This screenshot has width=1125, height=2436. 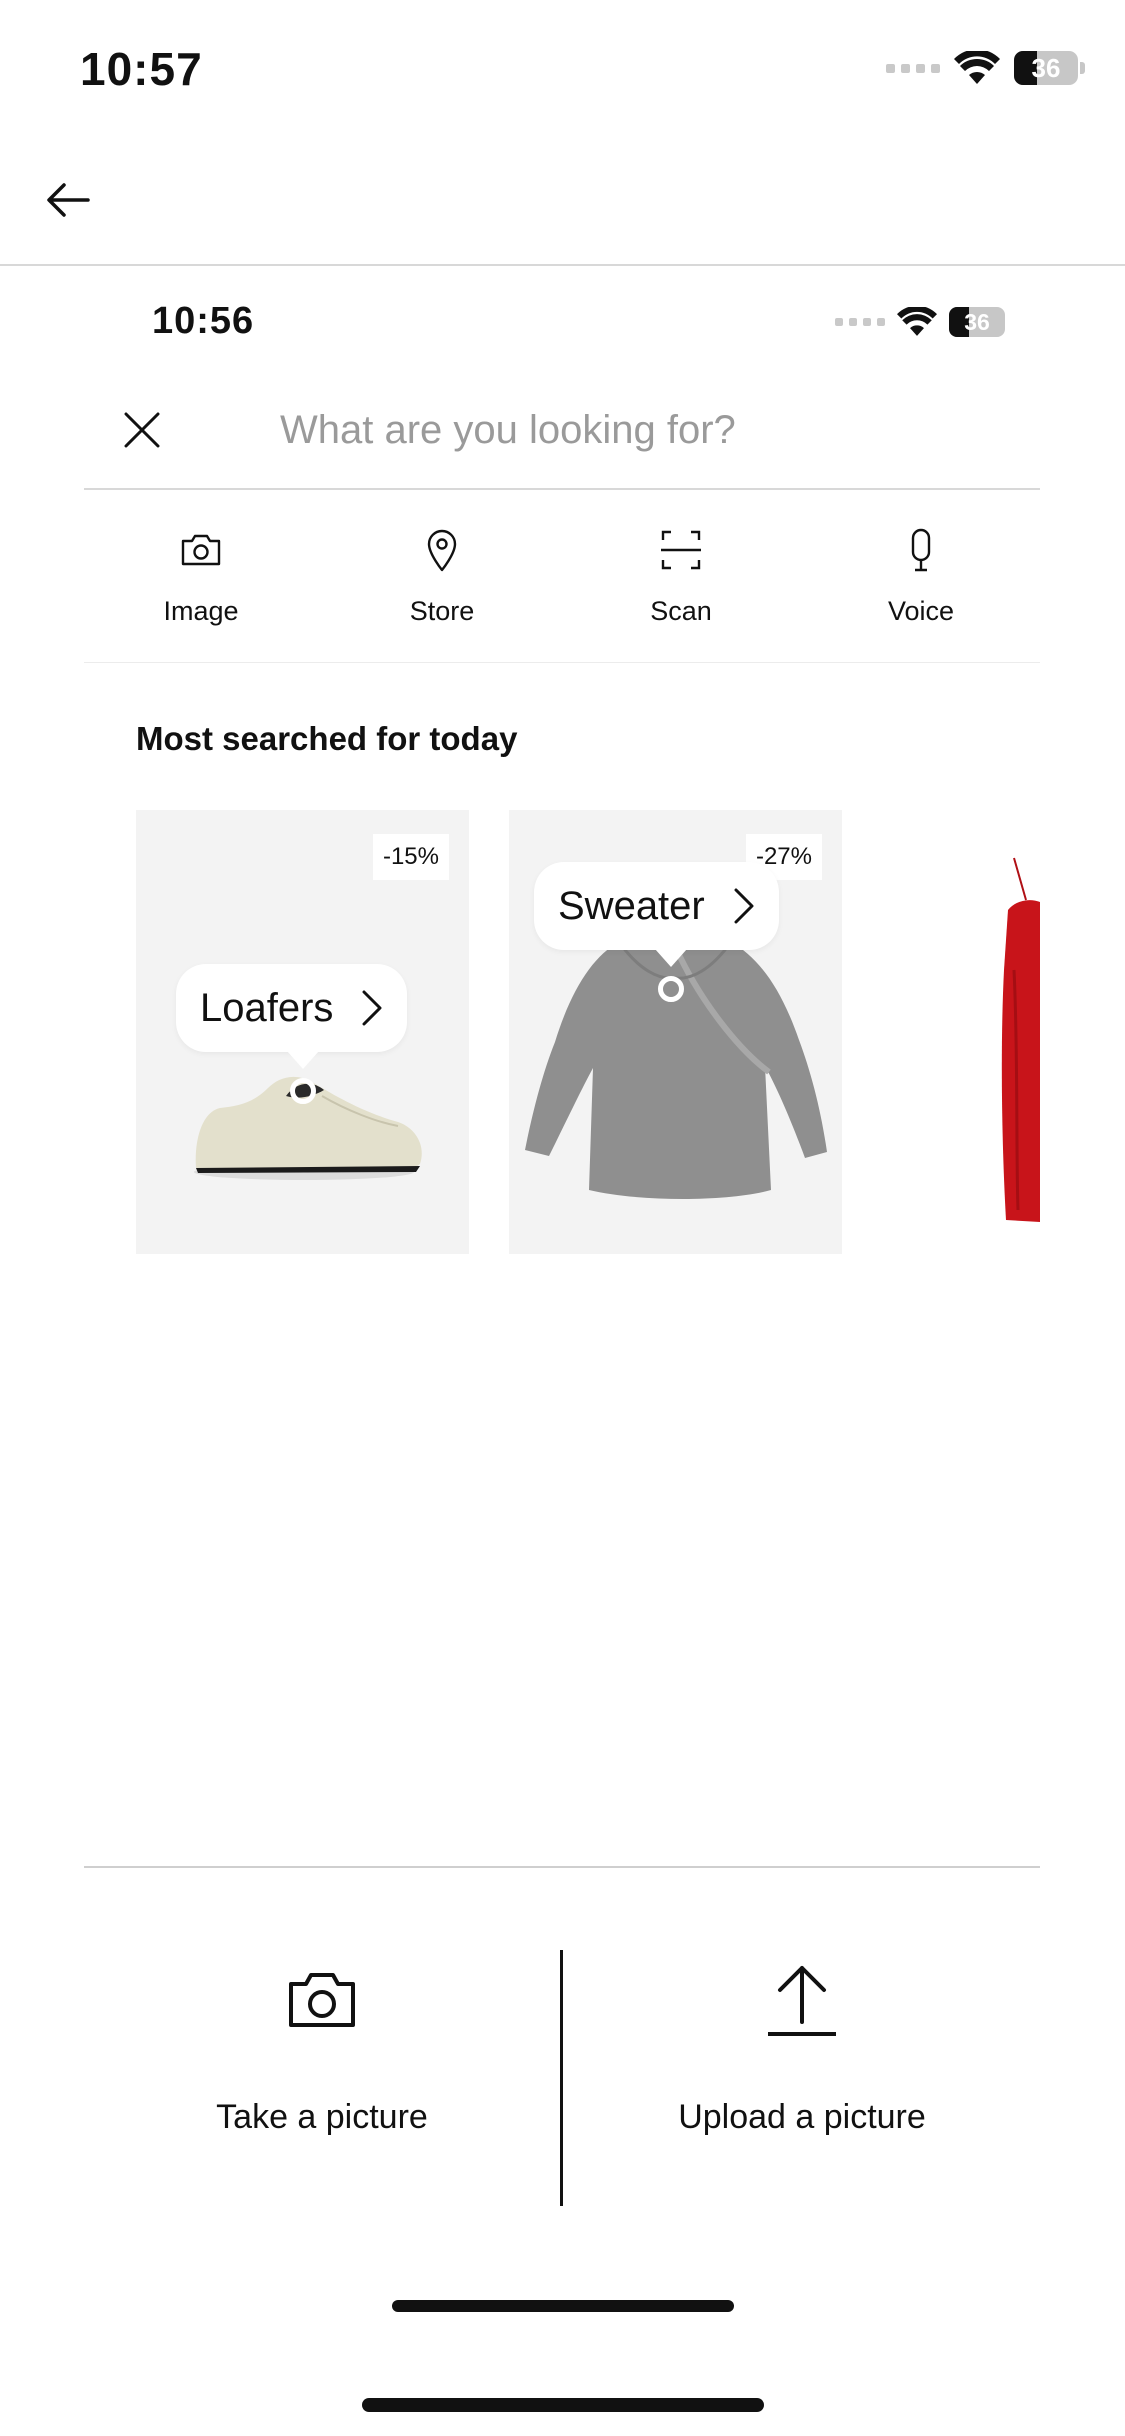 What do you see at coordinates (562, 489) in the screenshot?
I see `search-divider` at bounding box center [562, 489].